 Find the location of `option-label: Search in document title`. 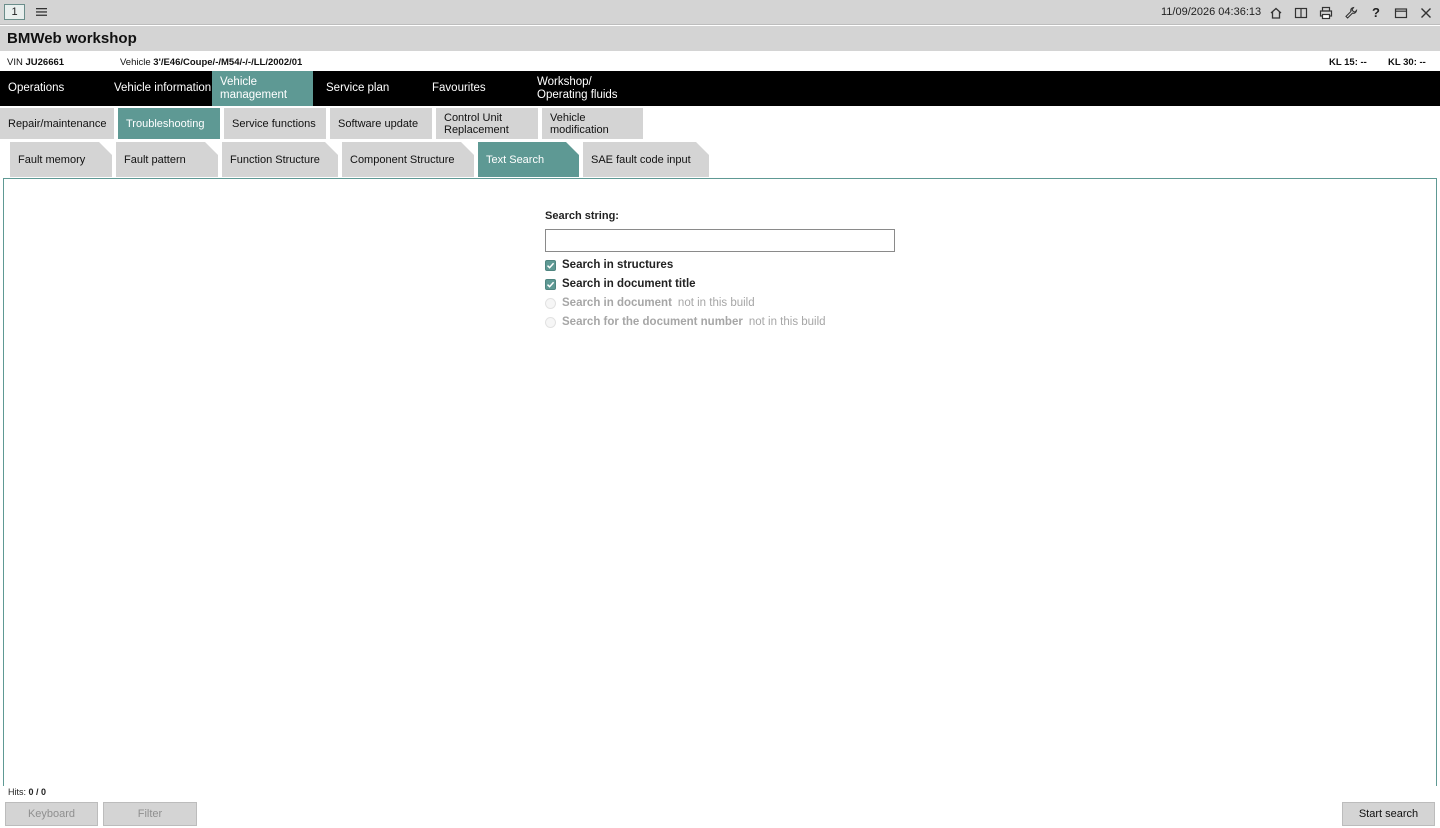

option-label: Search in document title is located at coordinates (629, 284).